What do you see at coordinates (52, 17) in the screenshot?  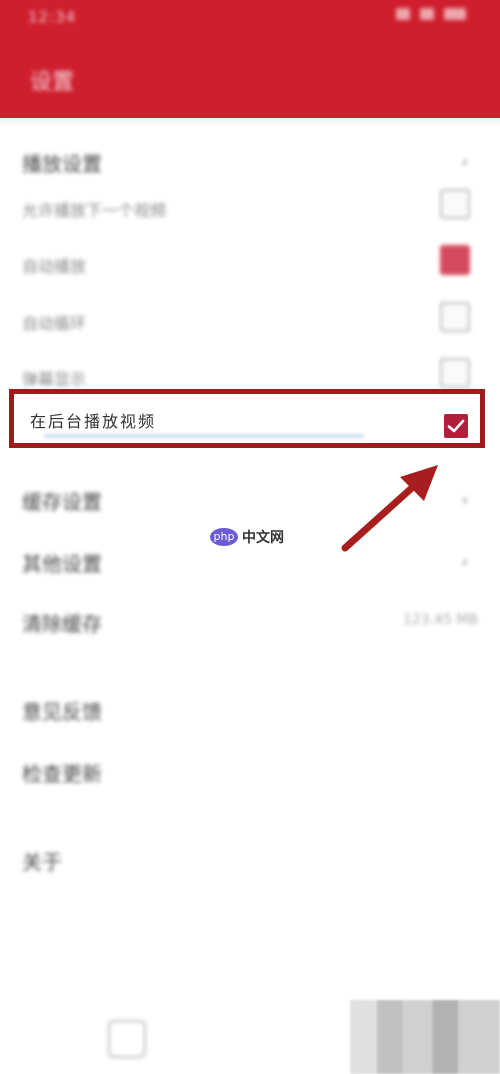 I see `status-time: 12:34` at bounding box center [52, 17].